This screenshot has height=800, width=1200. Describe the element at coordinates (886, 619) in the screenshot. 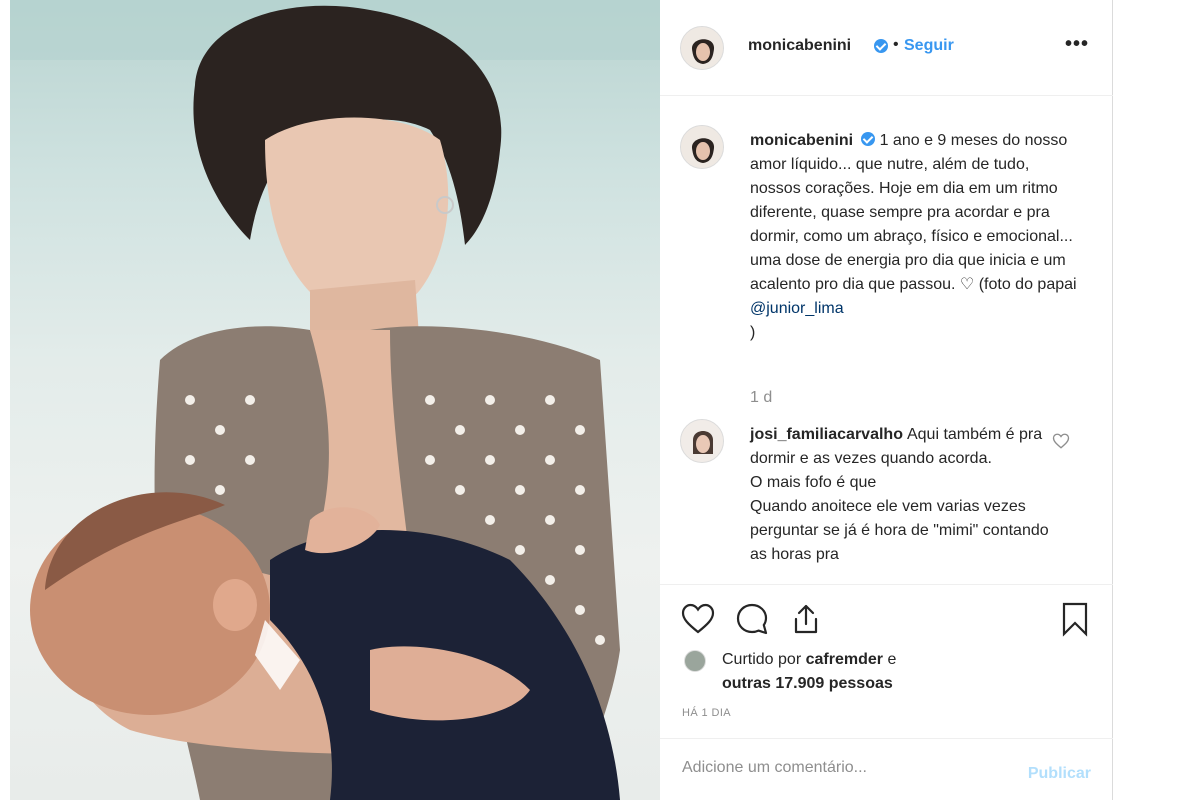

I see `post-actions` at that location.